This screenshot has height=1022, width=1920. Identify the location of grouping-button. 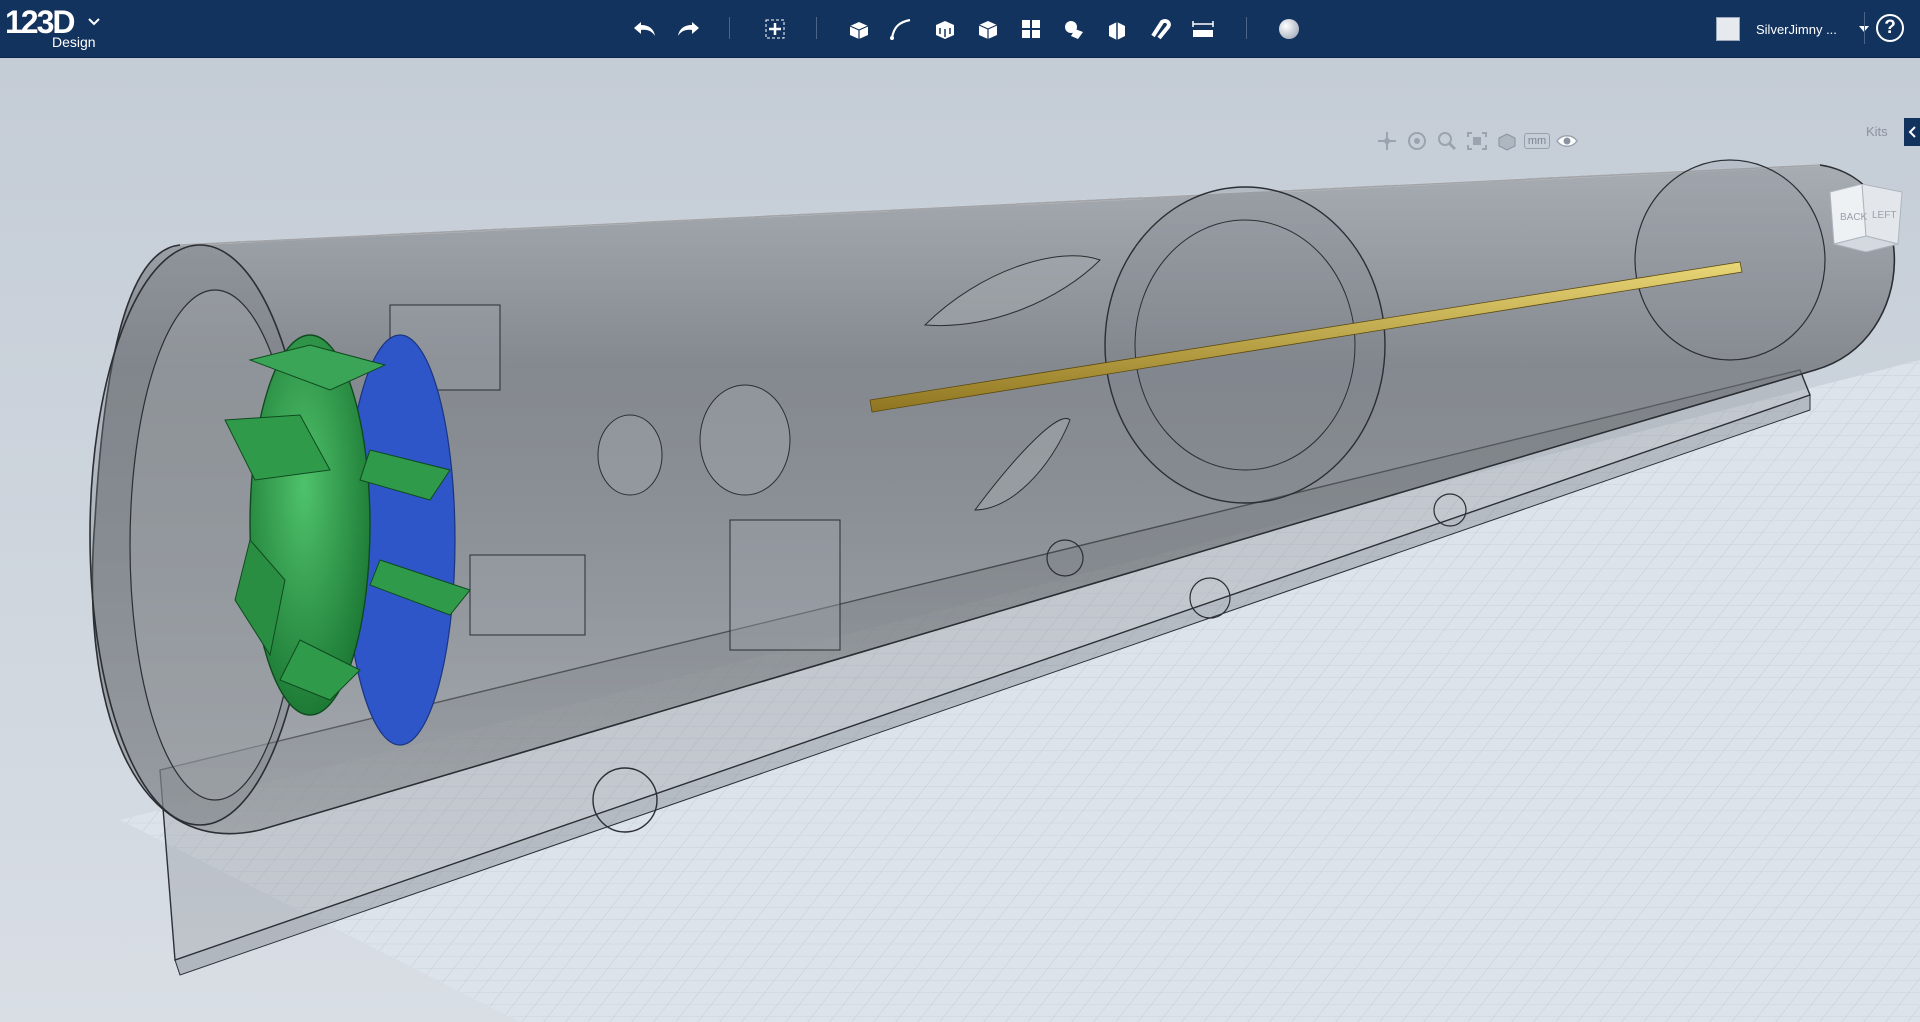
(1074, 29).